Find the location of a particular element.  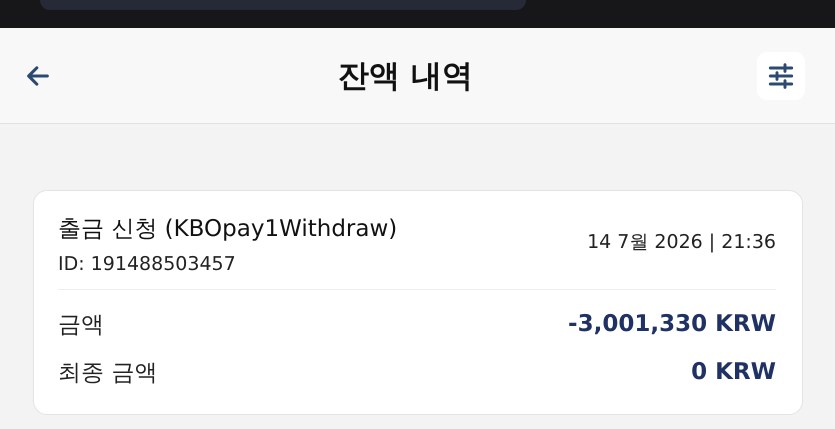

amount-label: 최종 금액 is located at coordinates (108, 373).